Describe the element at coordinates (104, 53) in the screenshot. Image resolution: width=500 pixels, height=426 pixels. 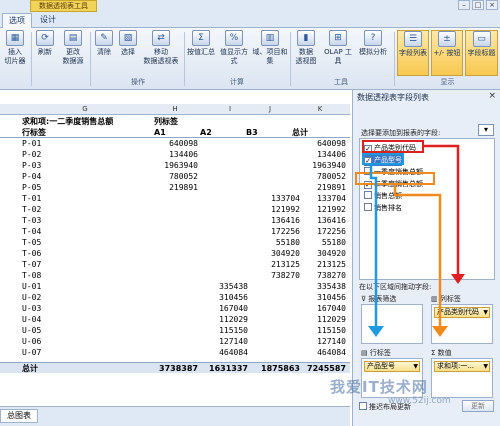
I see `clear-button: ✎ 清除` at that location.